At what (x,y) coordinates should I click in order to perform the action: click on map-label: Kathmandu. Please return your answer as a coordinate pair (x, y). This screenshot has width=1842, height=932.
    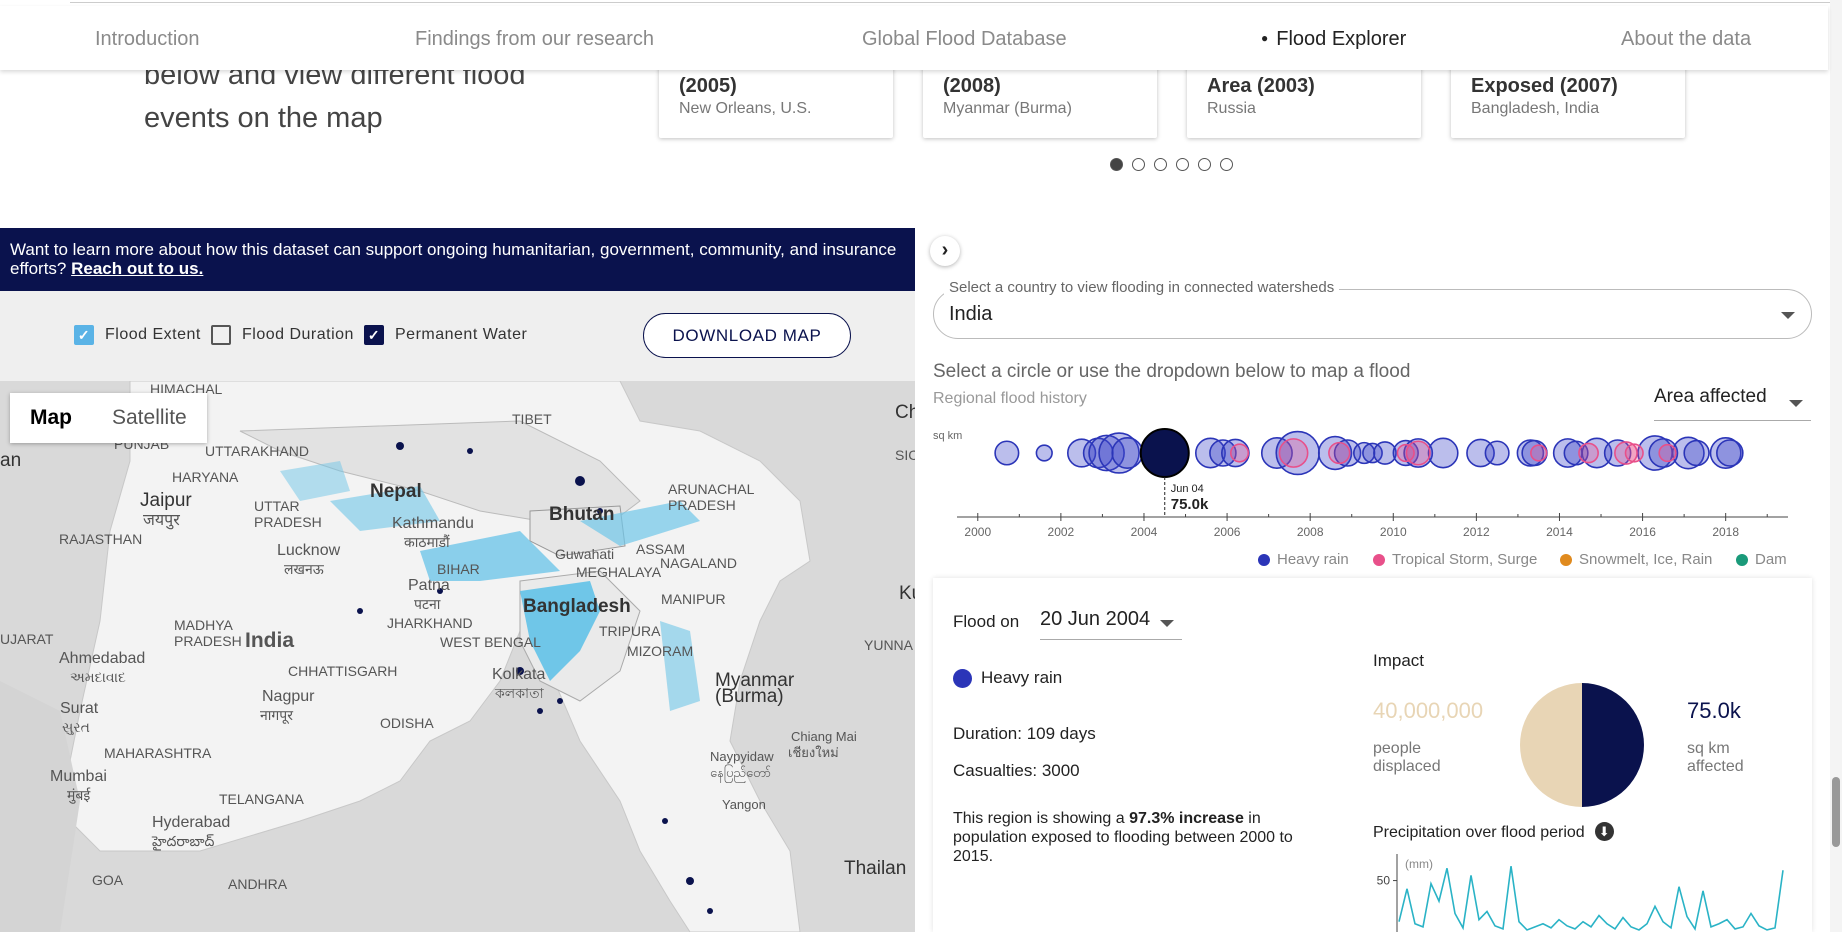
    Looking at the image, I should click on (433, 523).